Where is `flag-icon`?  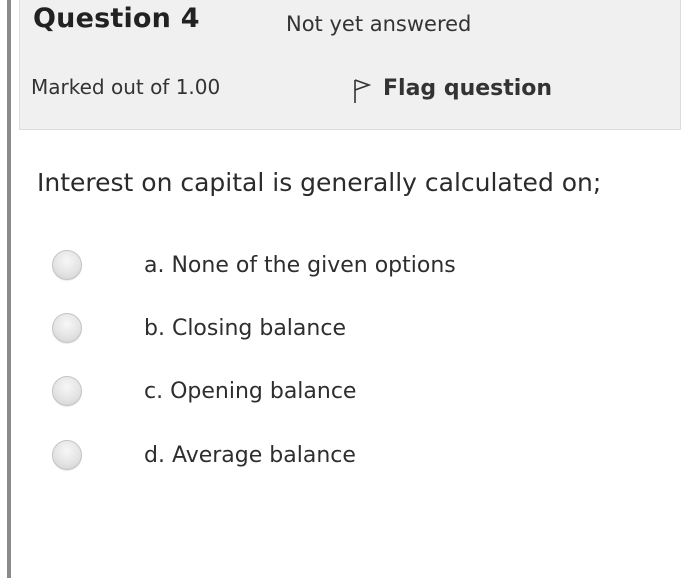
flag-icon is located at coordinates (362, 91).